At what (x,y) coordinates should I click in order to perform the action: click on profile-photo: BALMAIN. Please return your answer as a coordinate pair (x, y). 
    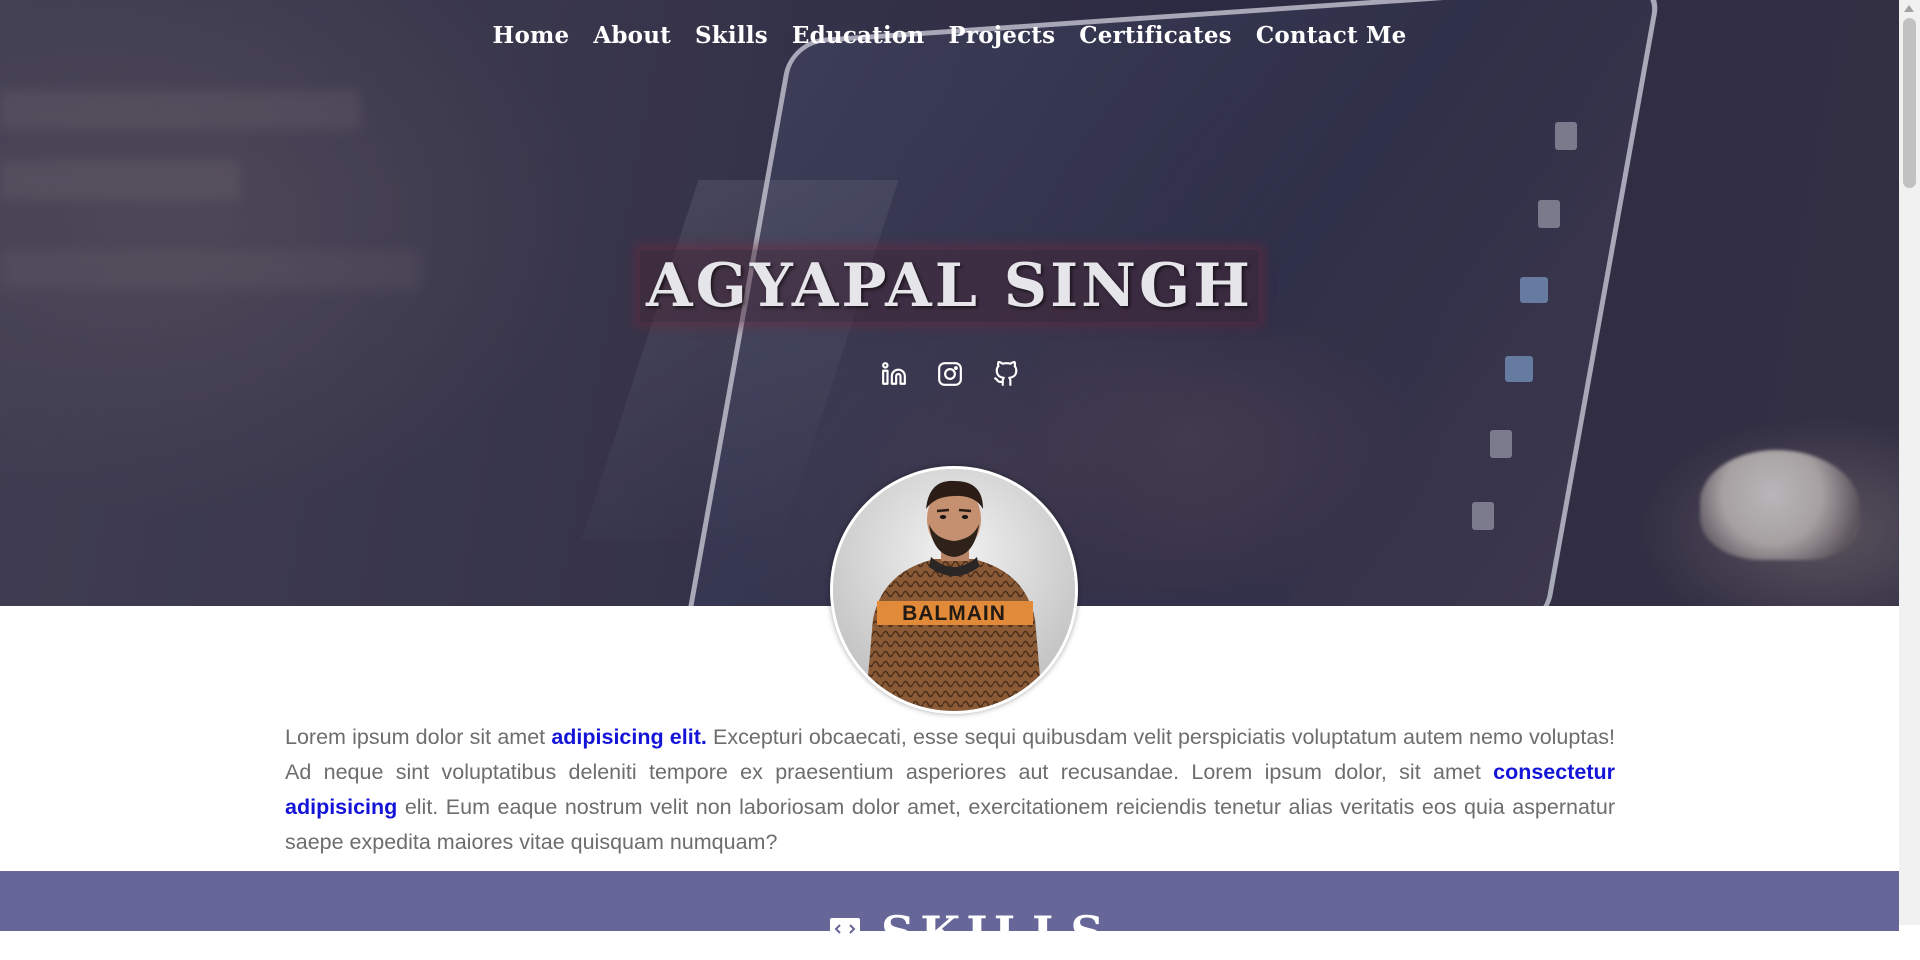
    Looking at the image, I should click on (954, 590).